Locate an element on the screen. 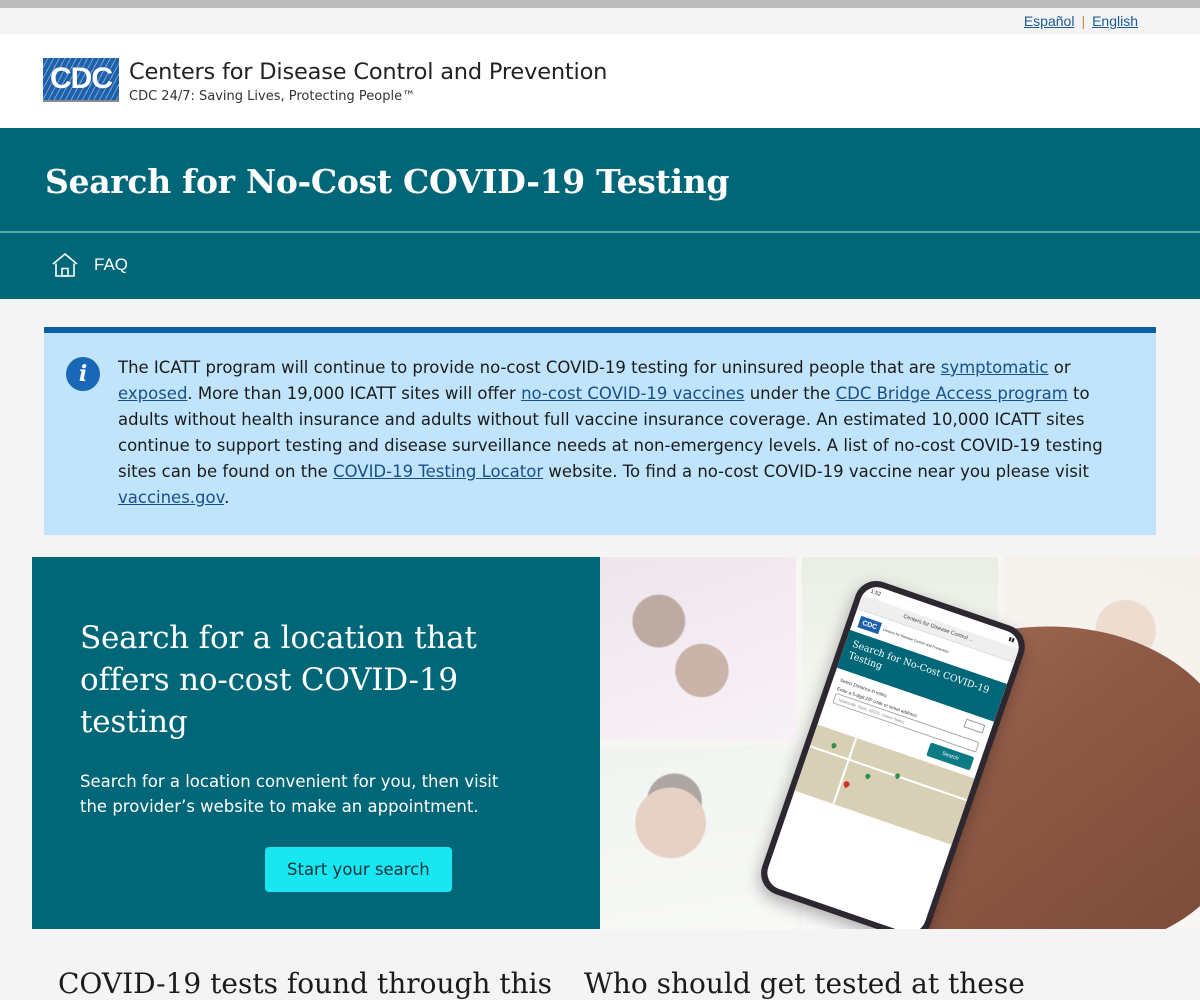 The width and height of the screenshot is (1200, 1000). map-road is located at coordinates (845, 771).